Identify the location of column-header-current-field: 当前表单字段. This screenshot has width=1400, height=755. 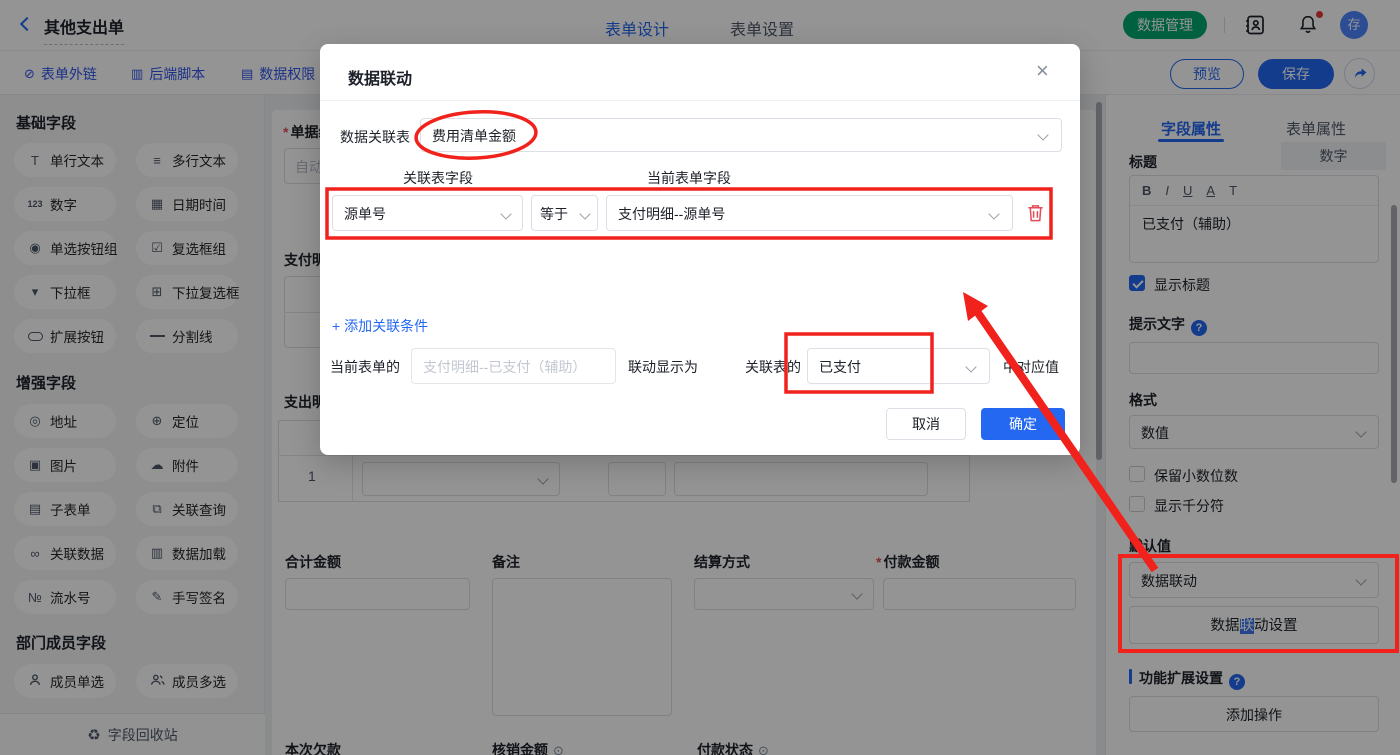
(689, 178).